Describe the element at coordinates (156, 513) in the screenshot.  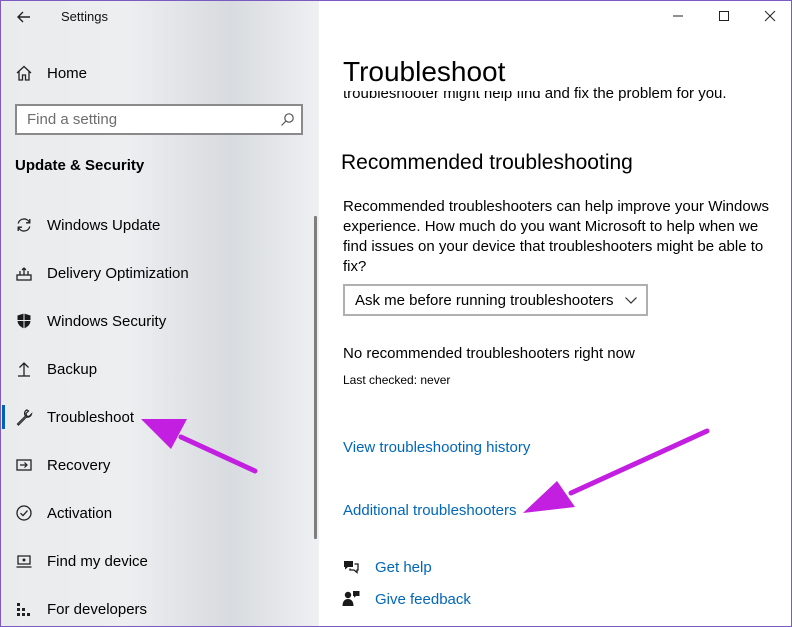
I see `sidebar-item-activation: Activation` at that location.